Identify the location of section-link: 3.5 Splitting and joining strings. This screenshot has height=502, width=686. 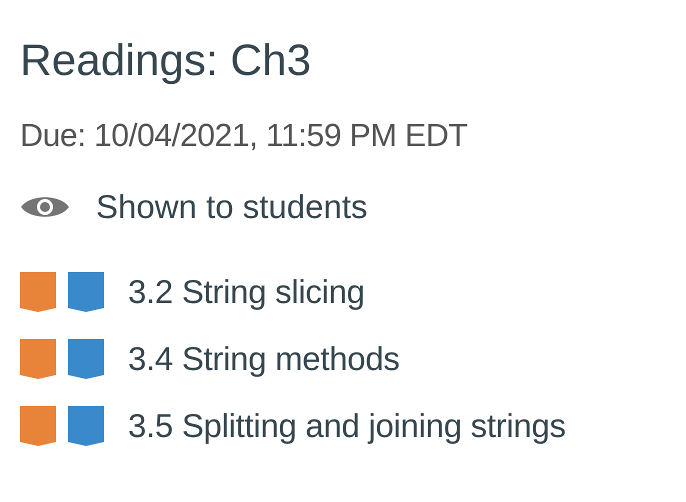
(347, 426).